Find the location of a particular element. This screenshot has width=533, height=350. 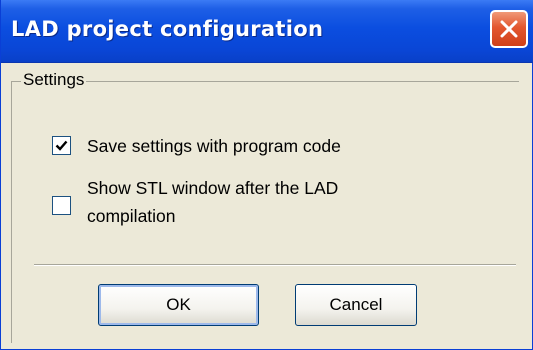

show-stl-window-checkbox is located at coordinates (61, 205).